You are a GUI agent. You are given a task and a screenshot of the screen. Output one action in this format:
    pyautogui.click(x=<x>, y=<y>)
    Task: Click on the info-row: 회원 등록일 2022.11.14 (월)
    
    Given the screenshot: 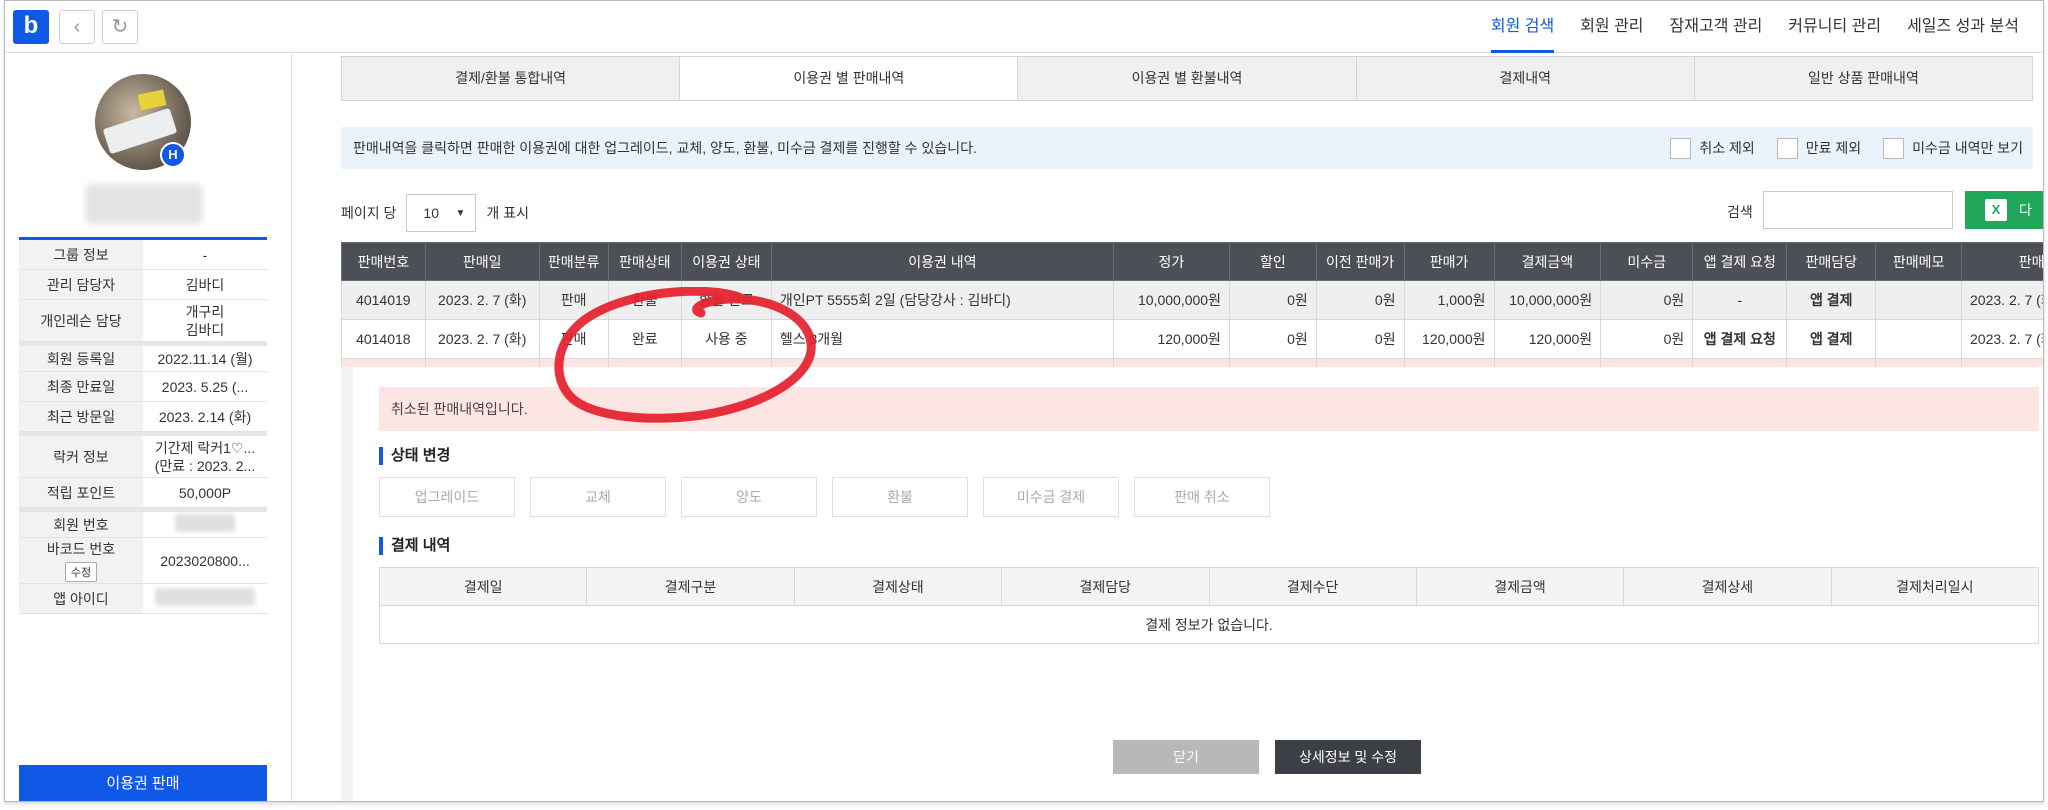 What is the action you would take?
    pyautogui.click(x=143, y=357)
    